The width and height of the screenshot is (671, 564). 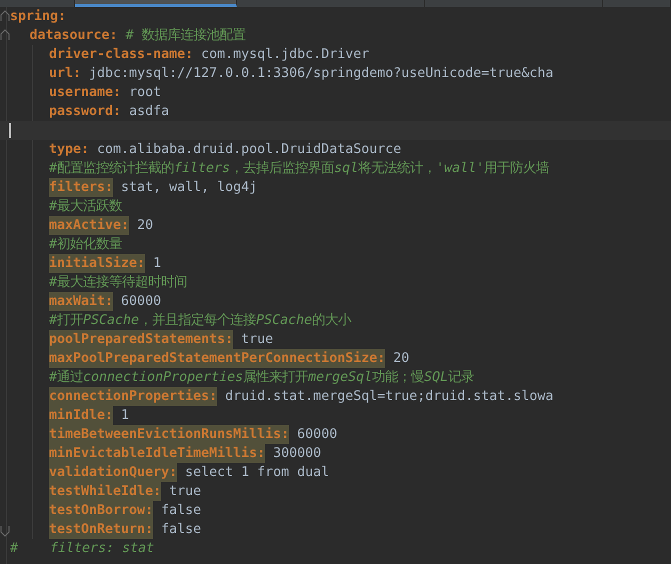 I want to click on yaml-key: driver-class-name:, so click(x=121, y=54).